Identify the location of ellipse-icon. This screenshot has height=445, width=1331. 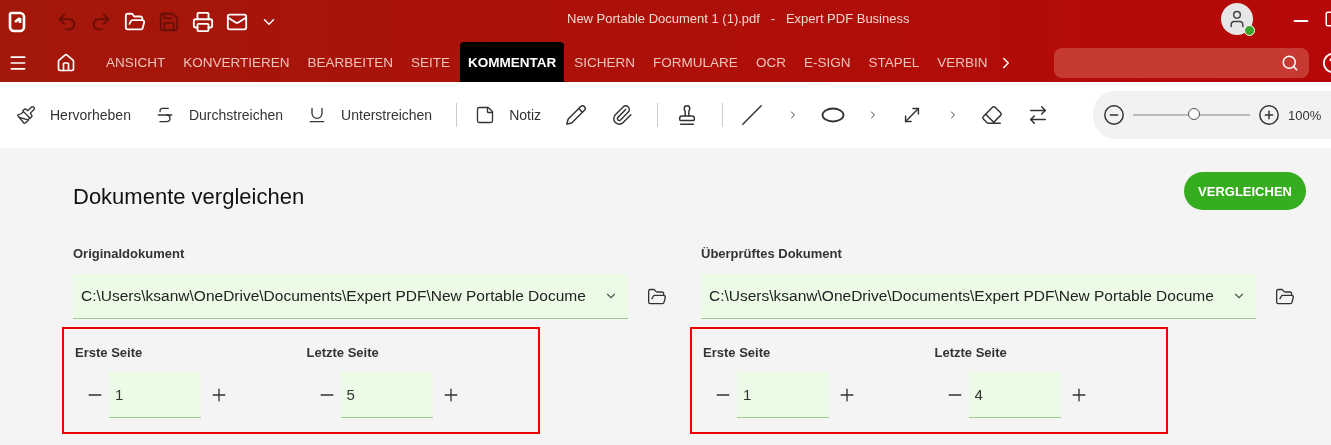
(833, 115).